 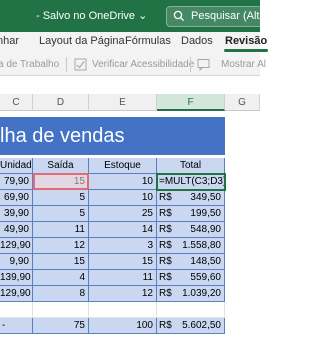 I want to click on table-cell-saida: 4, so click(x=61, y=278).